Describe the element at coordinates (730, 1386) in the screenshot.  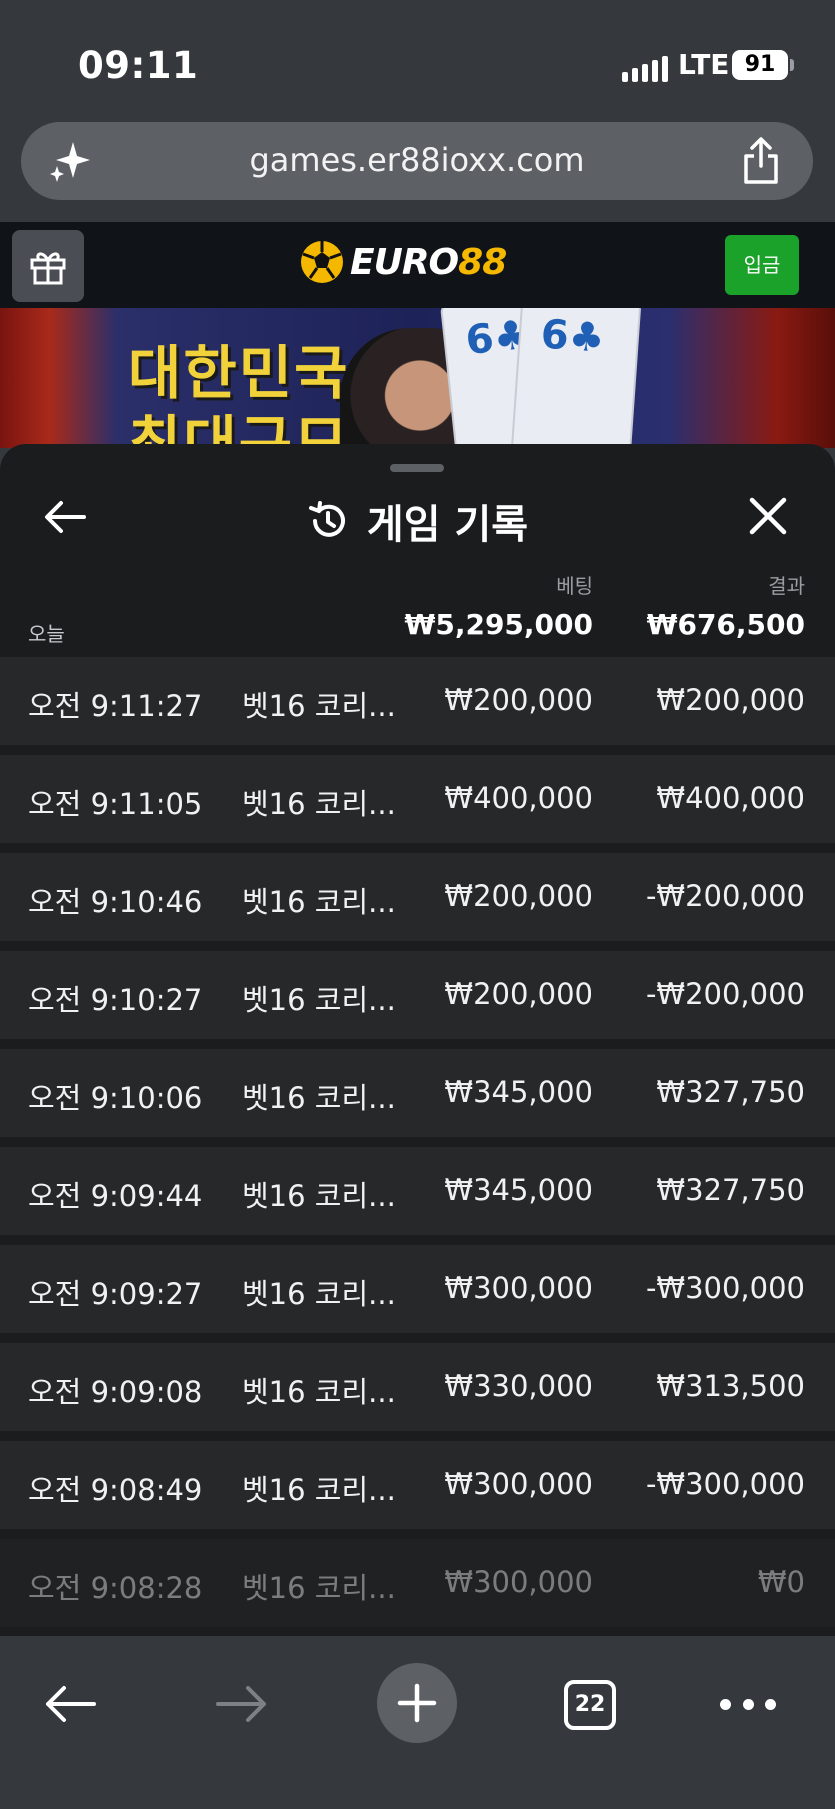
I see `record-result: ₩313,500` at that location.